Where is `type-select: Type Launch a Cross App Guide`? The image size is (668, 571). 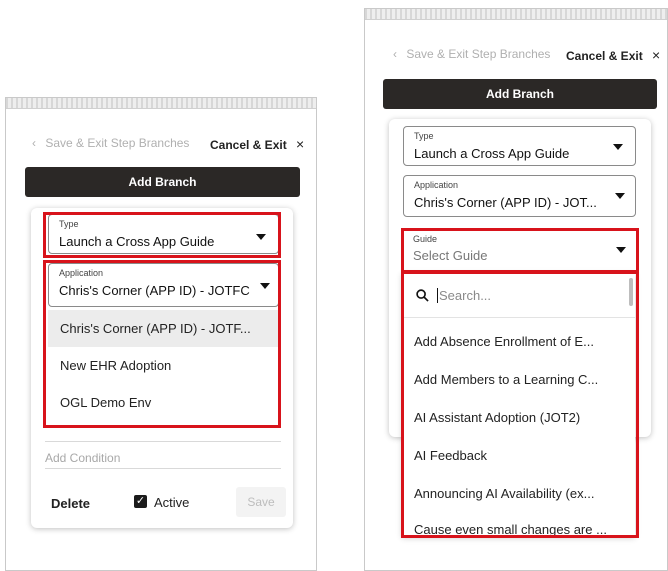 type-select: Type Launch a Cross App Guide is located at coordinates (519, 146).